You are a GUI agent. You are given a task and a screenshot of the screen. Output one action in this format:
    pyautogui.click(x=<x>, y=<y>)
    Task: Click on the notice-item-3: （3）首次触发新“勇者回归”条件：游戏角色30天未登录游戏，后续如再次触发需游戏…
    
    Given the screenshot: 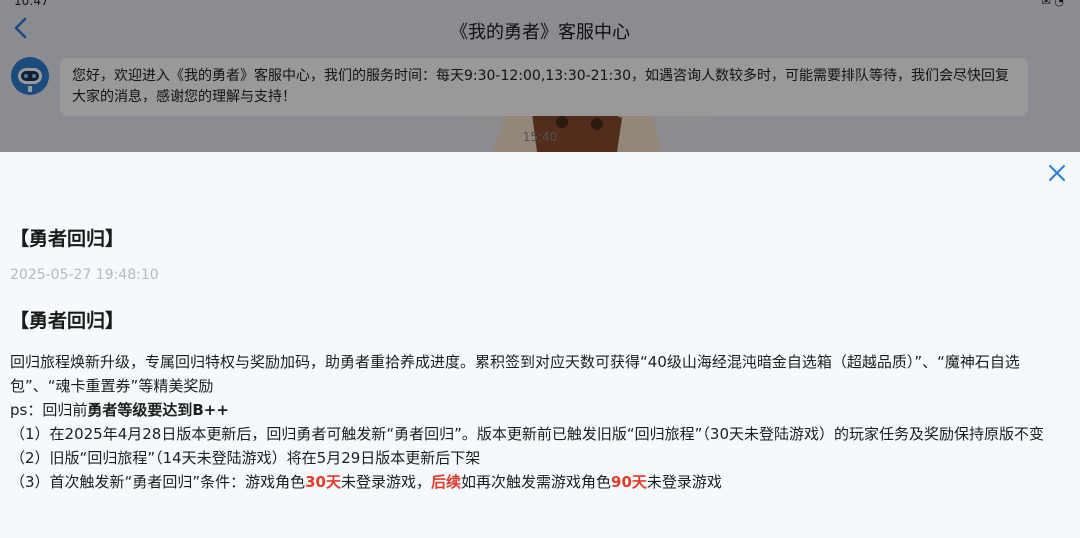 What is the action you would take?
    pyautogui.click(x=542, y=482)
    